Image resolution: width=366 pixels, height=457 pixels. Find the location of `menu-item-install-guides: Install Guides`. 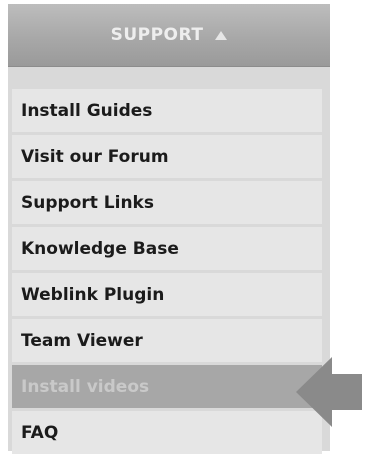

menu-item-install-guides: Install Guides is located at coordinates (167, 110).